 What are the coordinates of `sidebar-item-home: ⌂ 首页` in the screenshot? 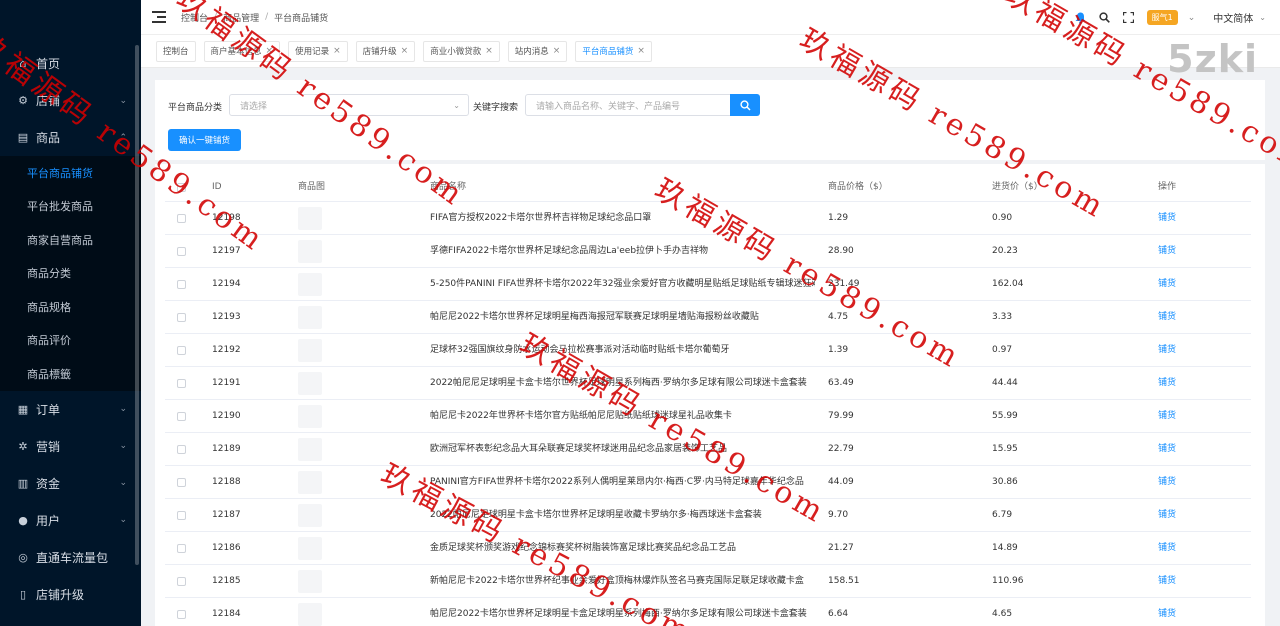 It's located at (70, 63).